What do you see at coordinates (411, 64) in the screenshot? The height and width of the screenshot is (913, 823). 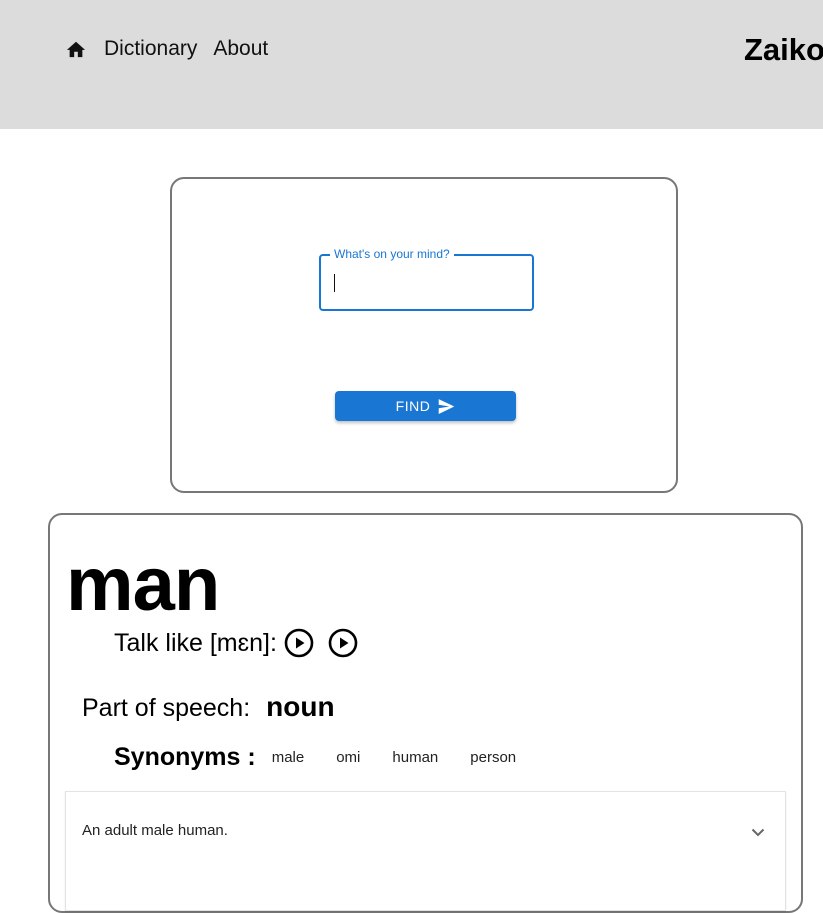 I see `top-bar: Dictionary About Zaiko` at bounding box center [411, 64].